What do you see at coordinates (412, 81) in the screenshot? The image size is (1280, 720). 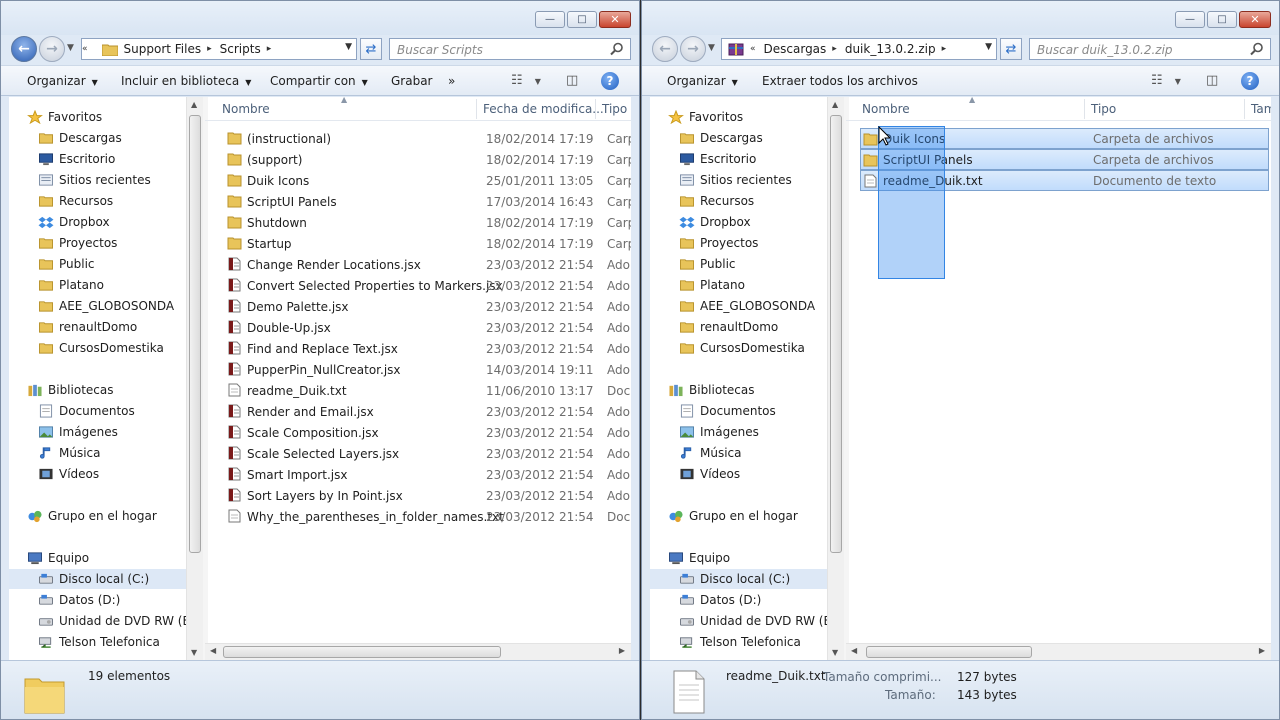 I see `burn-button: Grabar` at bounding box center [412, 81].